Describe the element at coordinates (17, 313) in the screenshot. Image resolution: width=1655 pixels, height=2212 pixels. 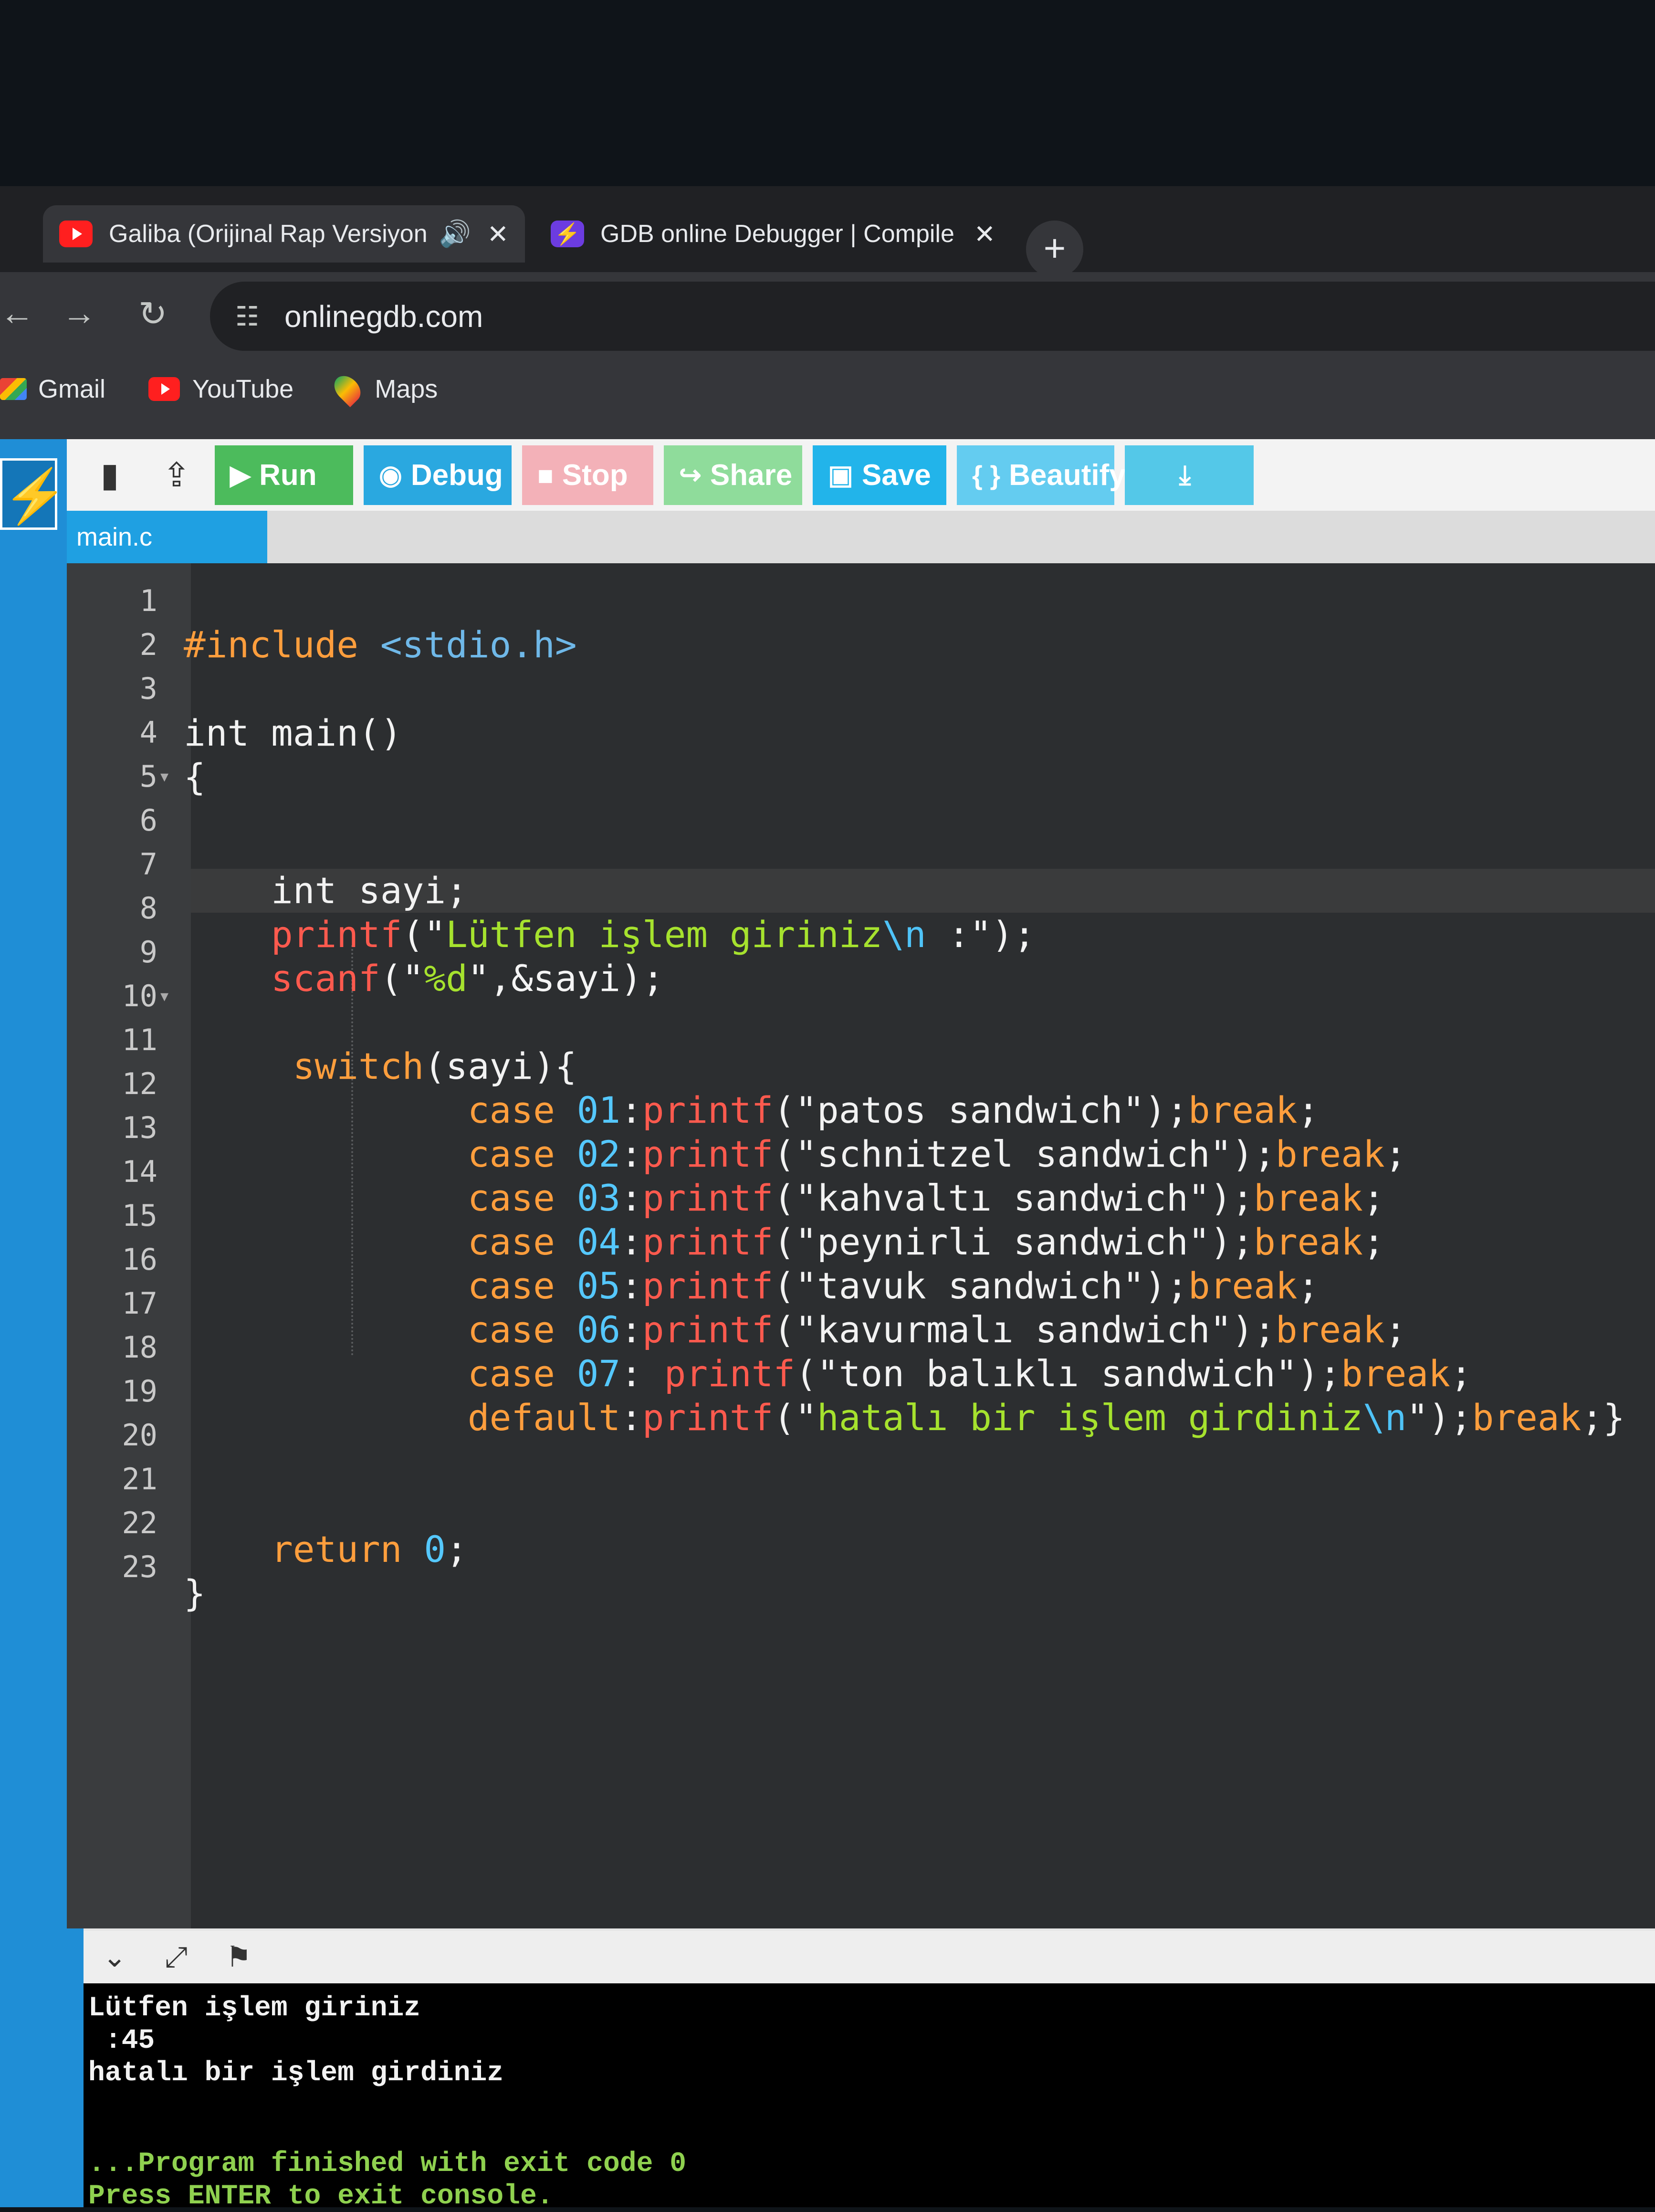
I see `back-icon: ←` at that location.